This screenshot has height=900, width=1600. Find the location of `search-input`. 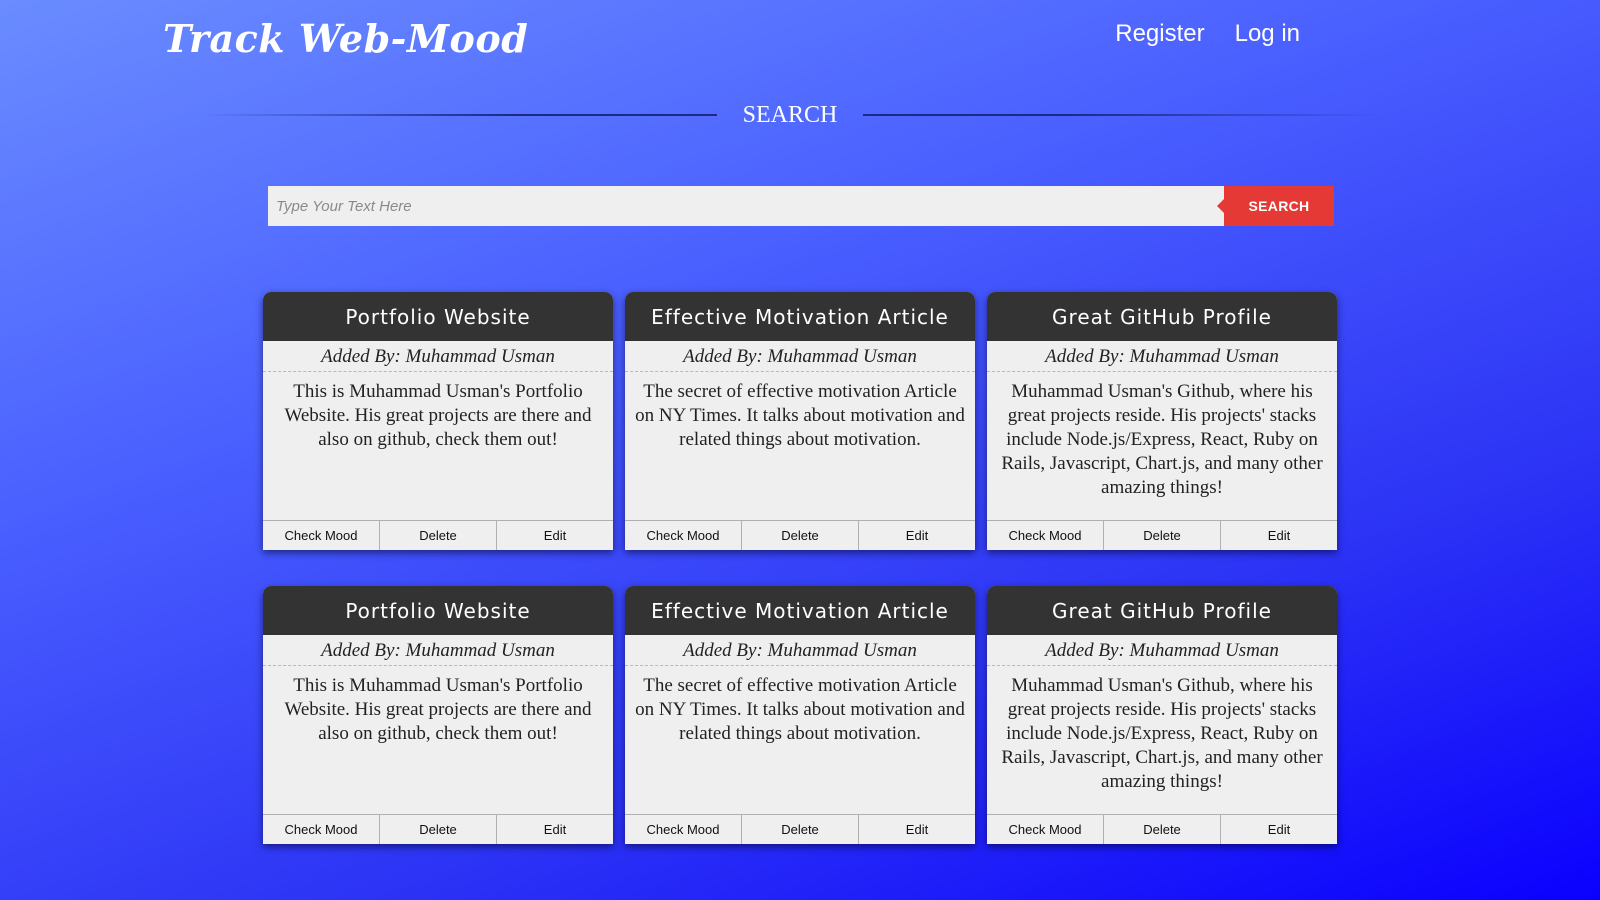

search-input is located at coordinates (746, 206).